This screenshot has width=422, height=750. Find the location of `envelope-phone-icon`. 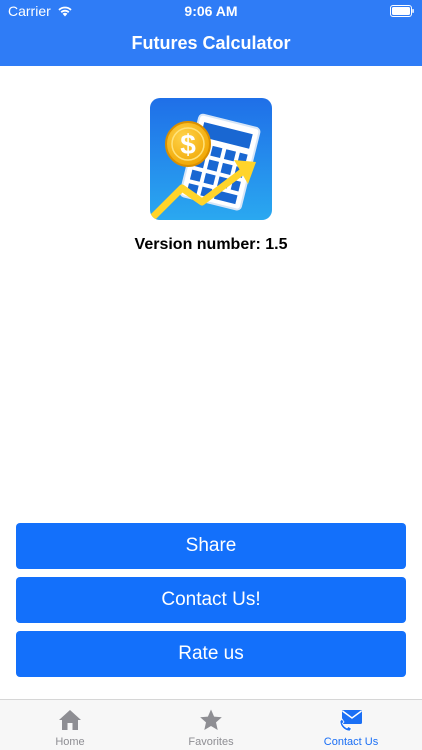

envelope-phone-icon is located at coordinates (350, 721).